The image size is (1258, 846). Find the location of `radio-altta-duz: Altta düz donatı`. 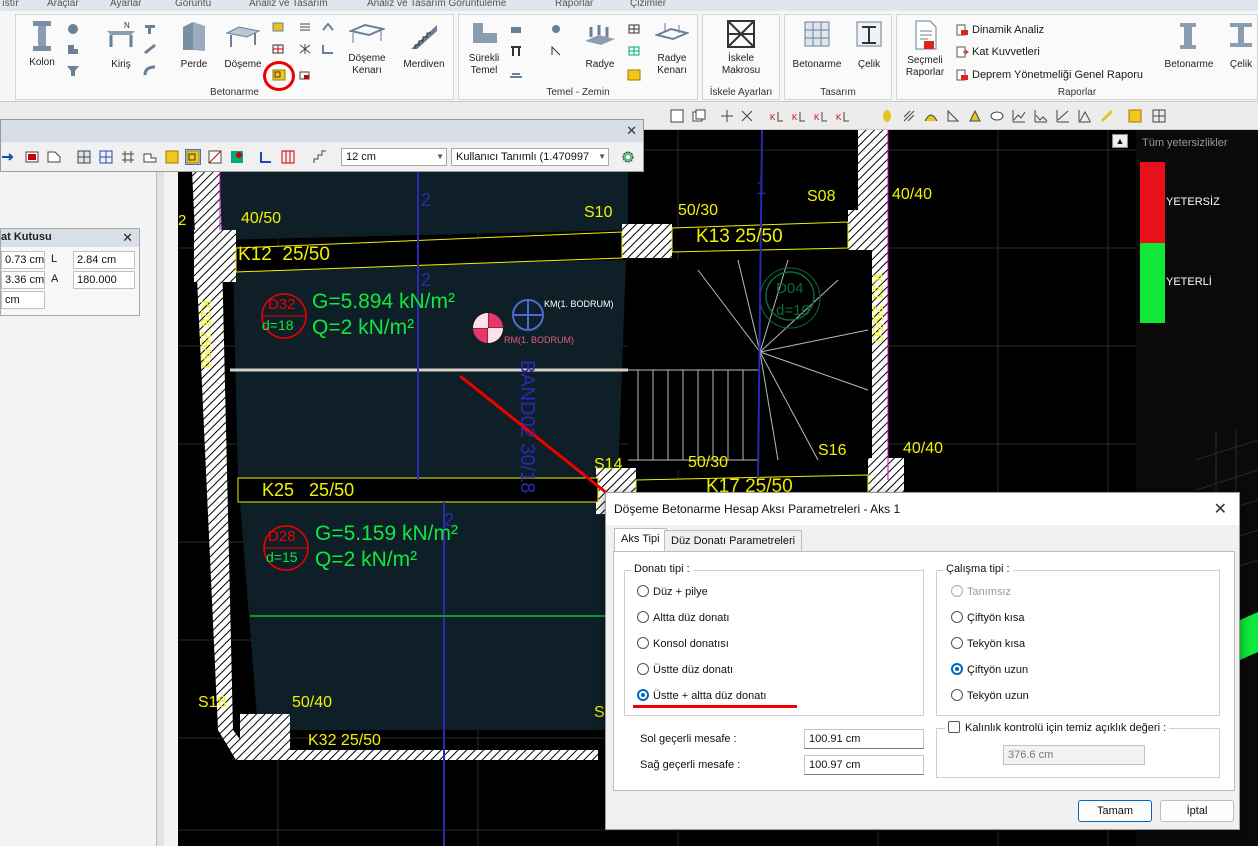

radio-altta-duz: Altta düz donatı is located at coordinates (683, 617).